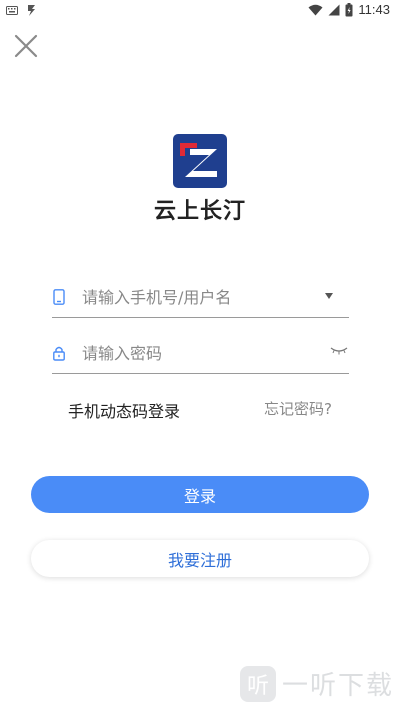 Image resolution: width=400 pixels, height=710 pixels. Describe the element at coordinates (59, 297) in the screenshot. I see `phone-icon` at that location.